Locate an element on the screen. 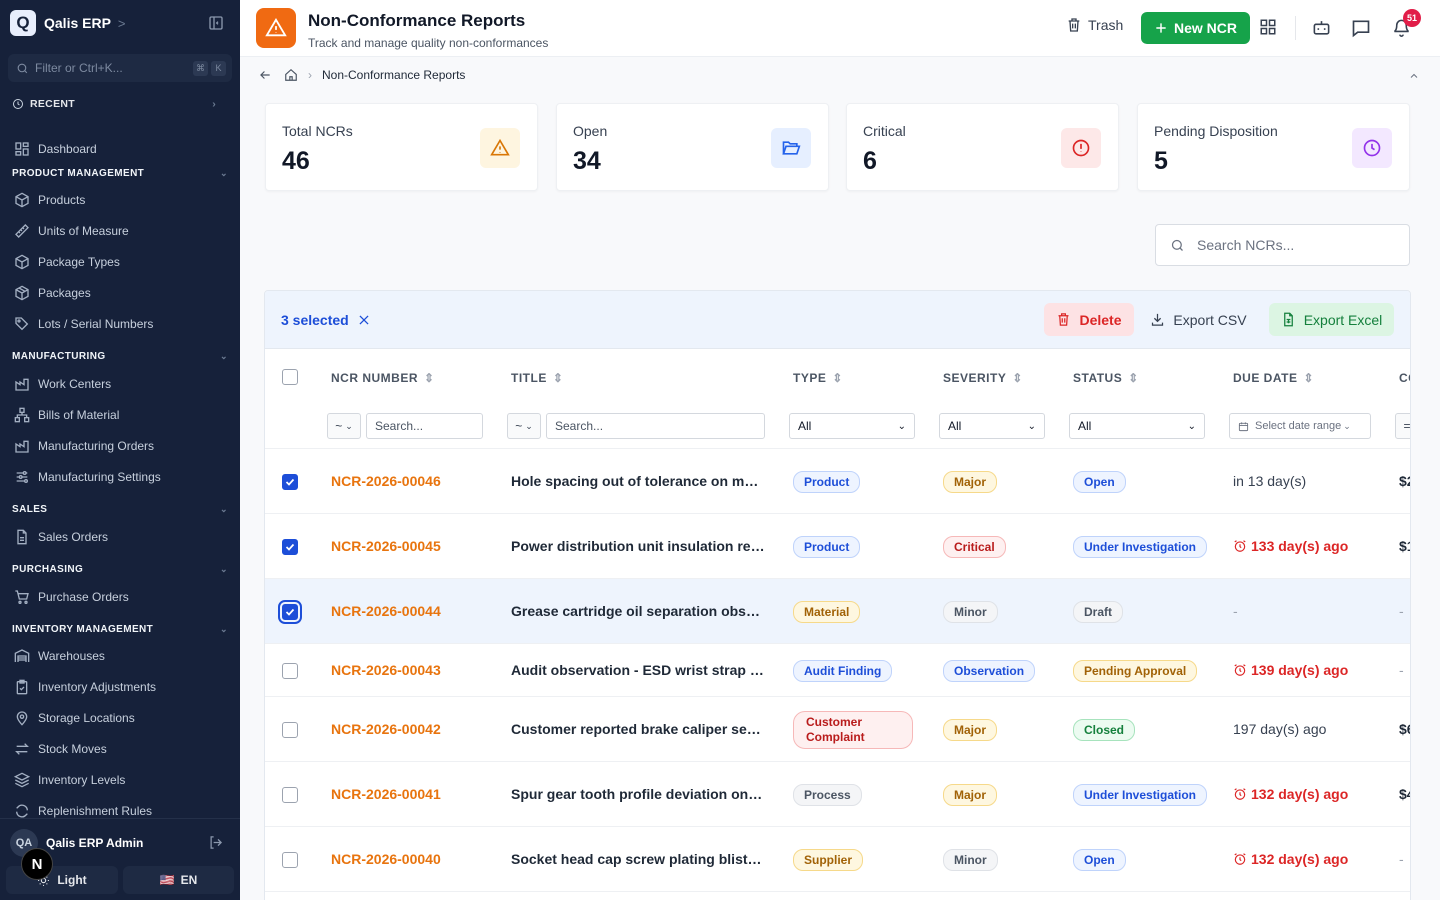 Image resolution: width=1440 pixels, height=900 pixels. sidebar-item-manufacturing-orders: Manufacturing Orders is located at coordinates (122, 446).